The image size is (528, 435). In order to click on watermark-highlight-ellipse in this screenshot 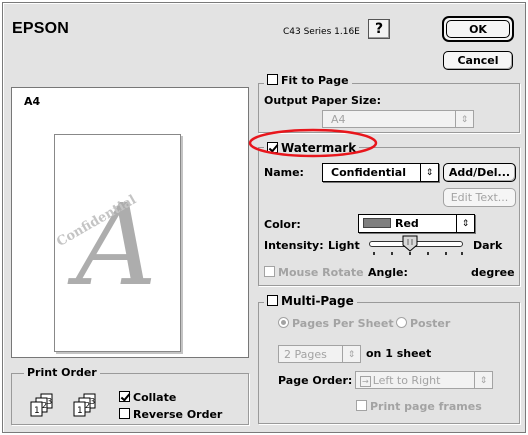, I will do `click(313, 143)`.